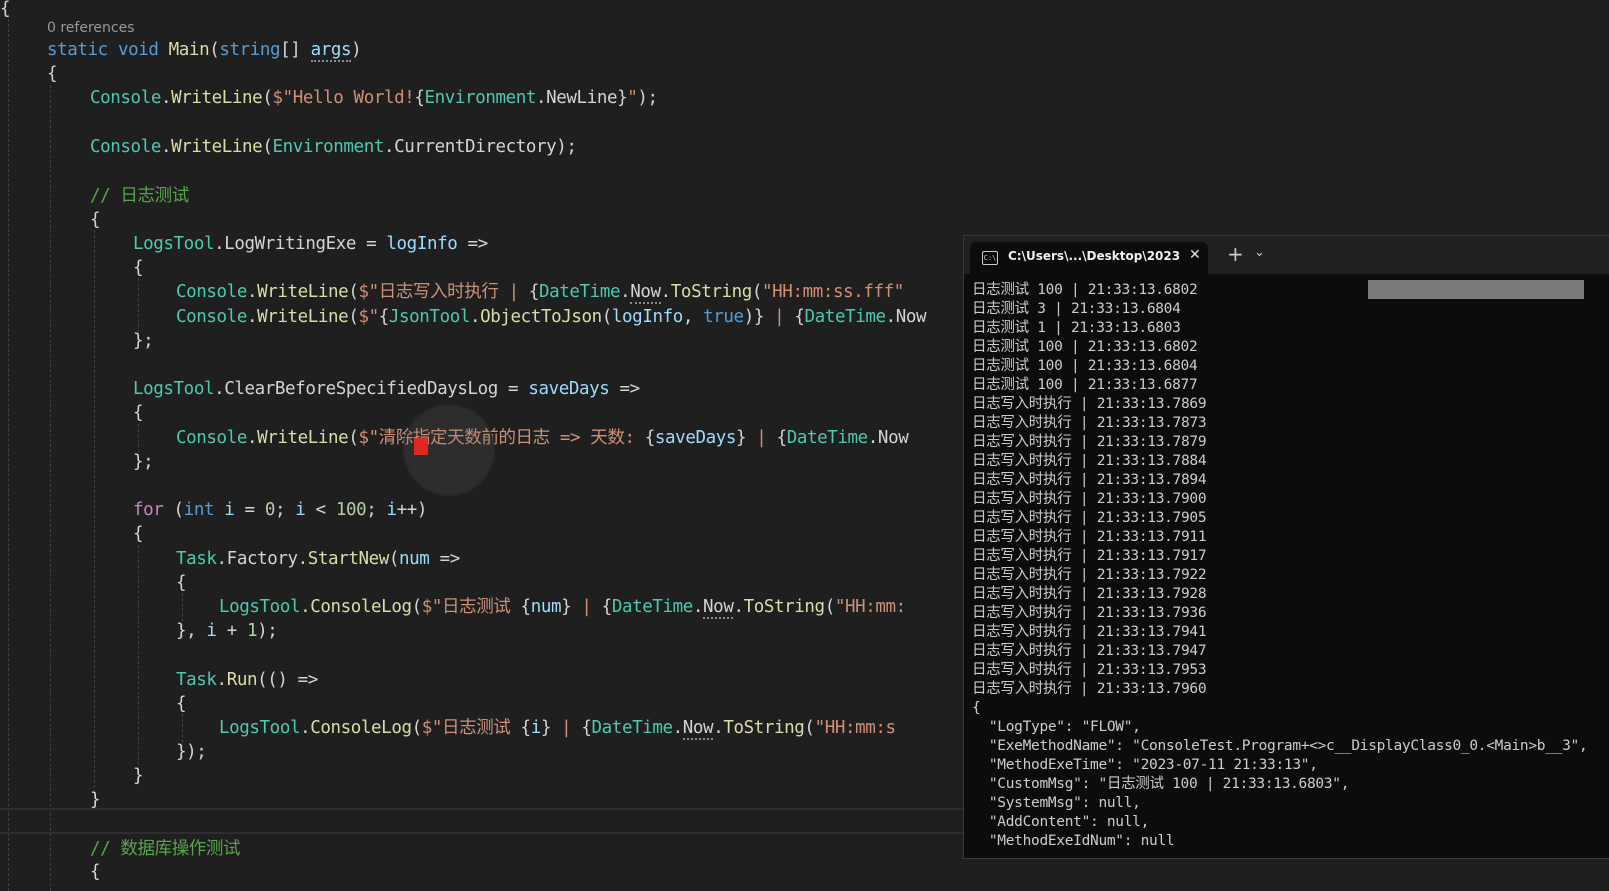  Describe the element at coordinates (143, 462) in the screenshot. I see `code-line: };` at that location.